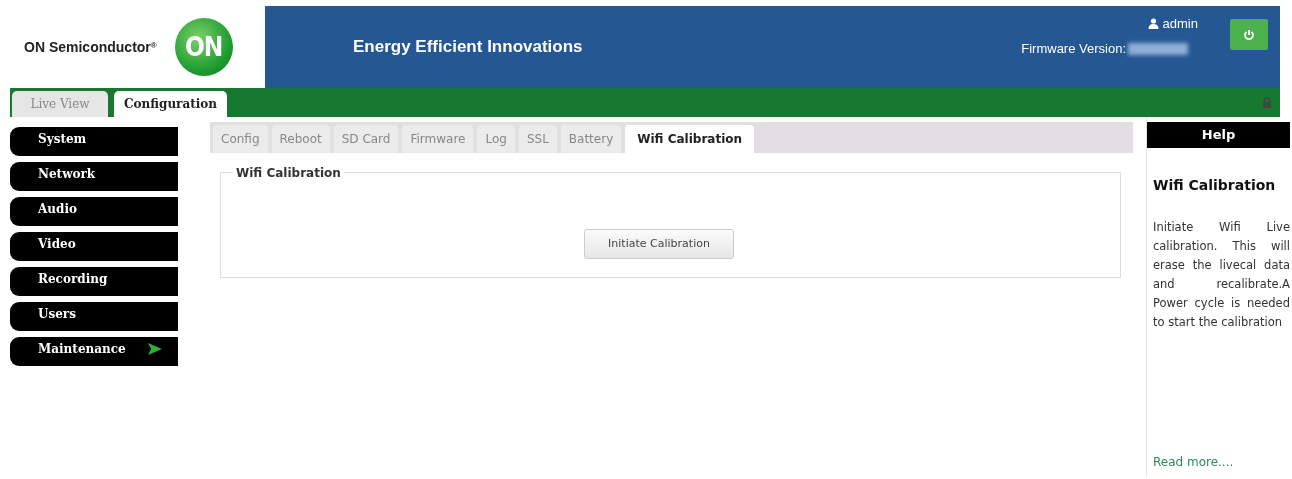 The height and width of the screenshot is (479, 1292). Describe the element at coordinates (1073, 49) in the screenshot. I see `firmware-label: Firmware Version:` at that location.